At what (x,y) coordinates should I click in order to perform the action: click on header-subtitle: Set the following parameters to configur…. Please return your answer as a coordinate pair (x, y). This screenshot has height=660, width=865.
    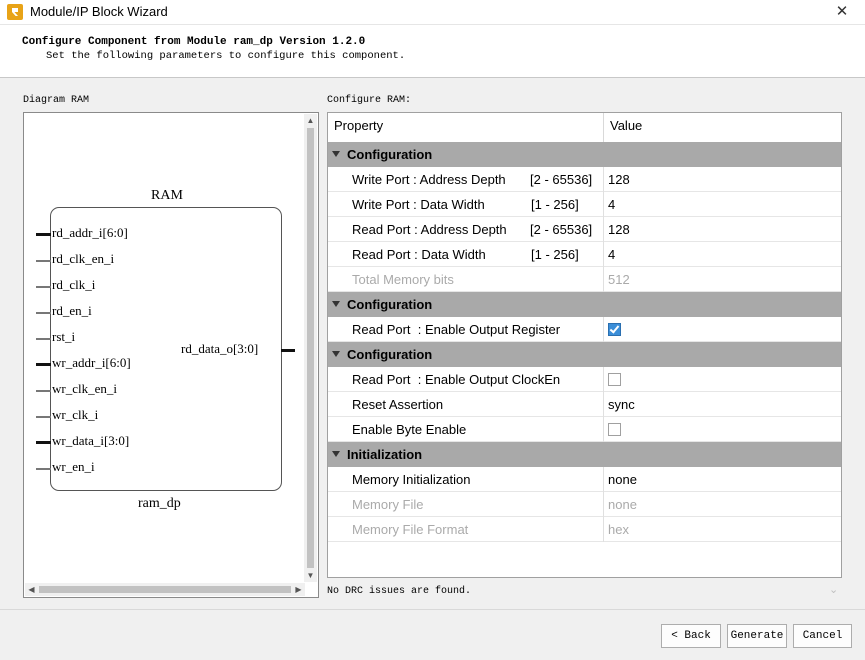
    Looking at the image, I should click on (226, 56).